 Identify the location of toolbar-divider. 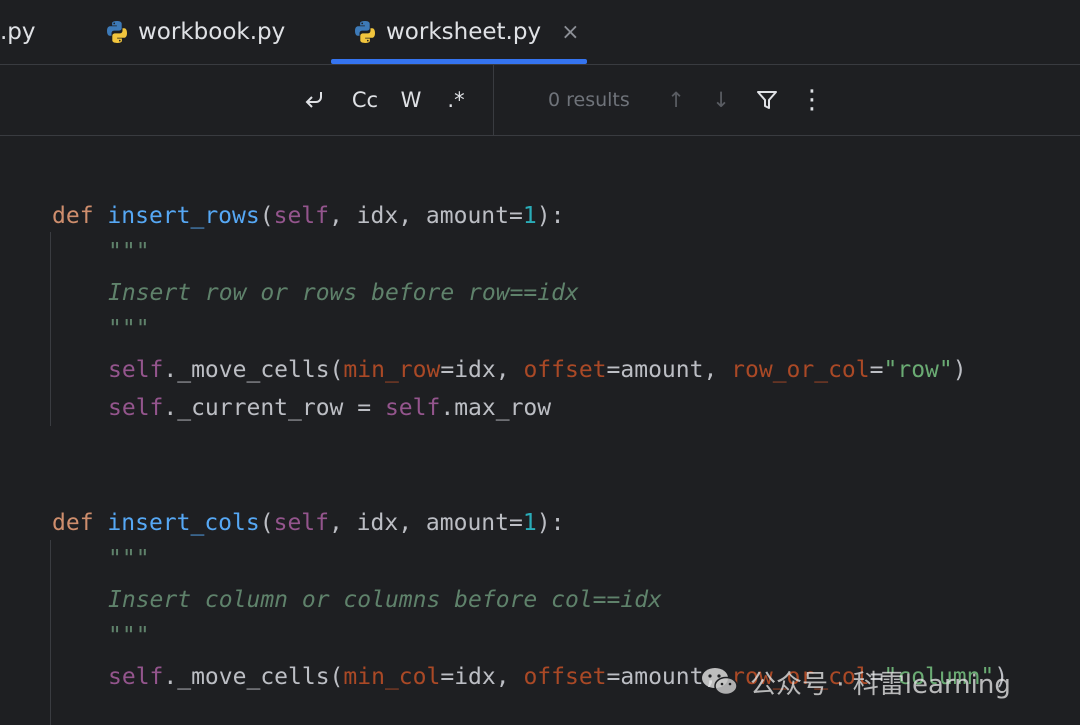
(493, 100).